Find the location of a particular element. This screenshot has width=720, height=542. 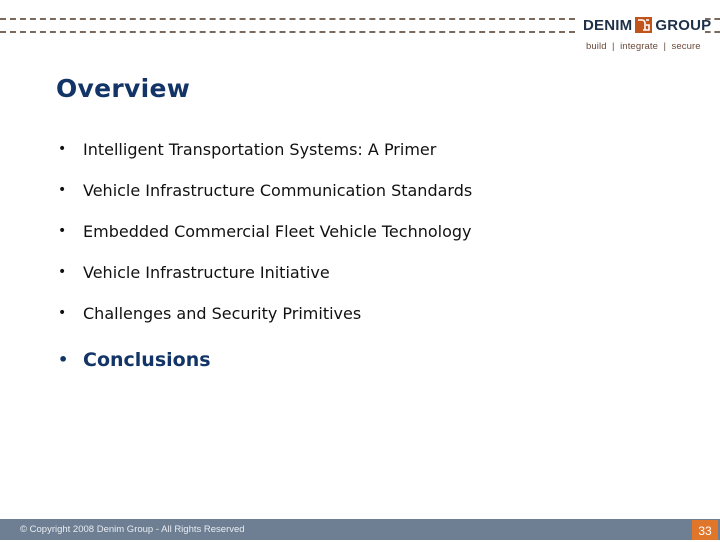

logo-word-group: GROUP is located at coordinates (683, 25).